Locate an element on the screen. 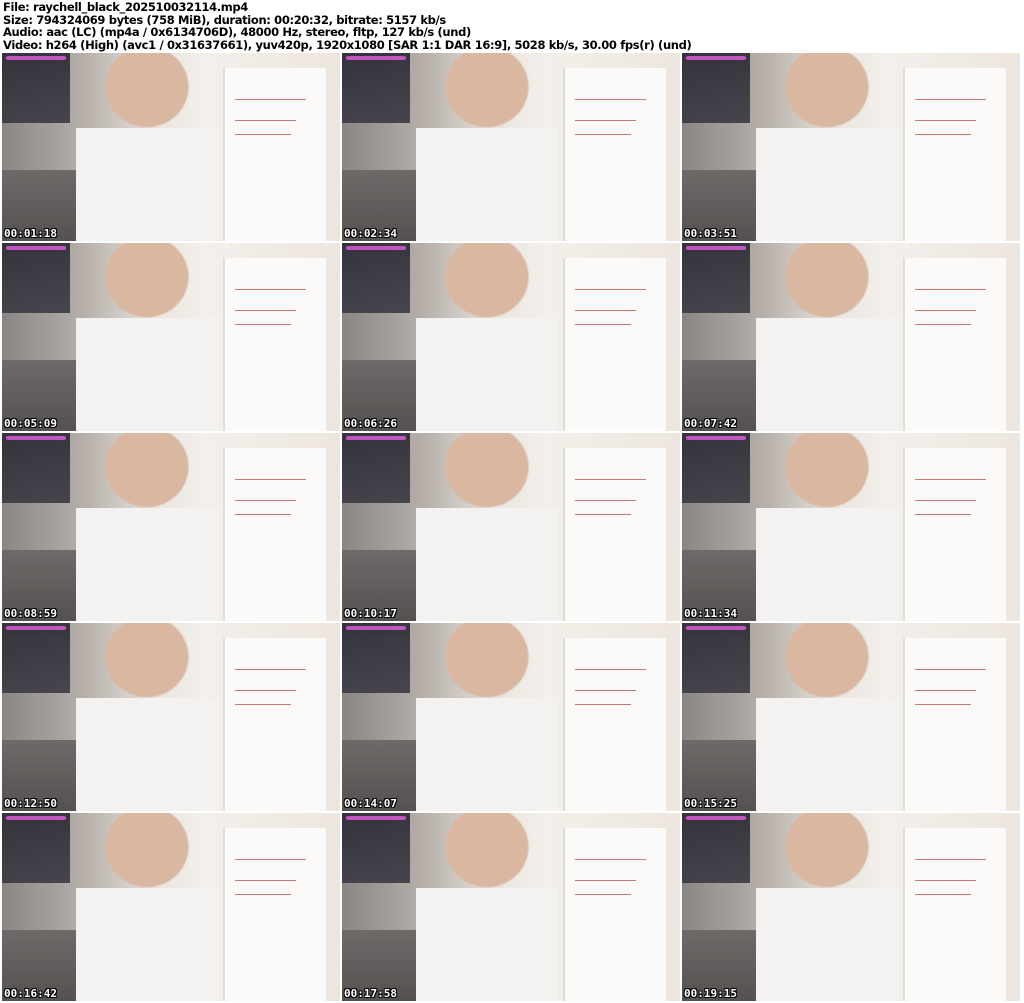 The image size is (1024, 1003). video-thumbnail: 00:12:50 is located at coordinates (171, 717).